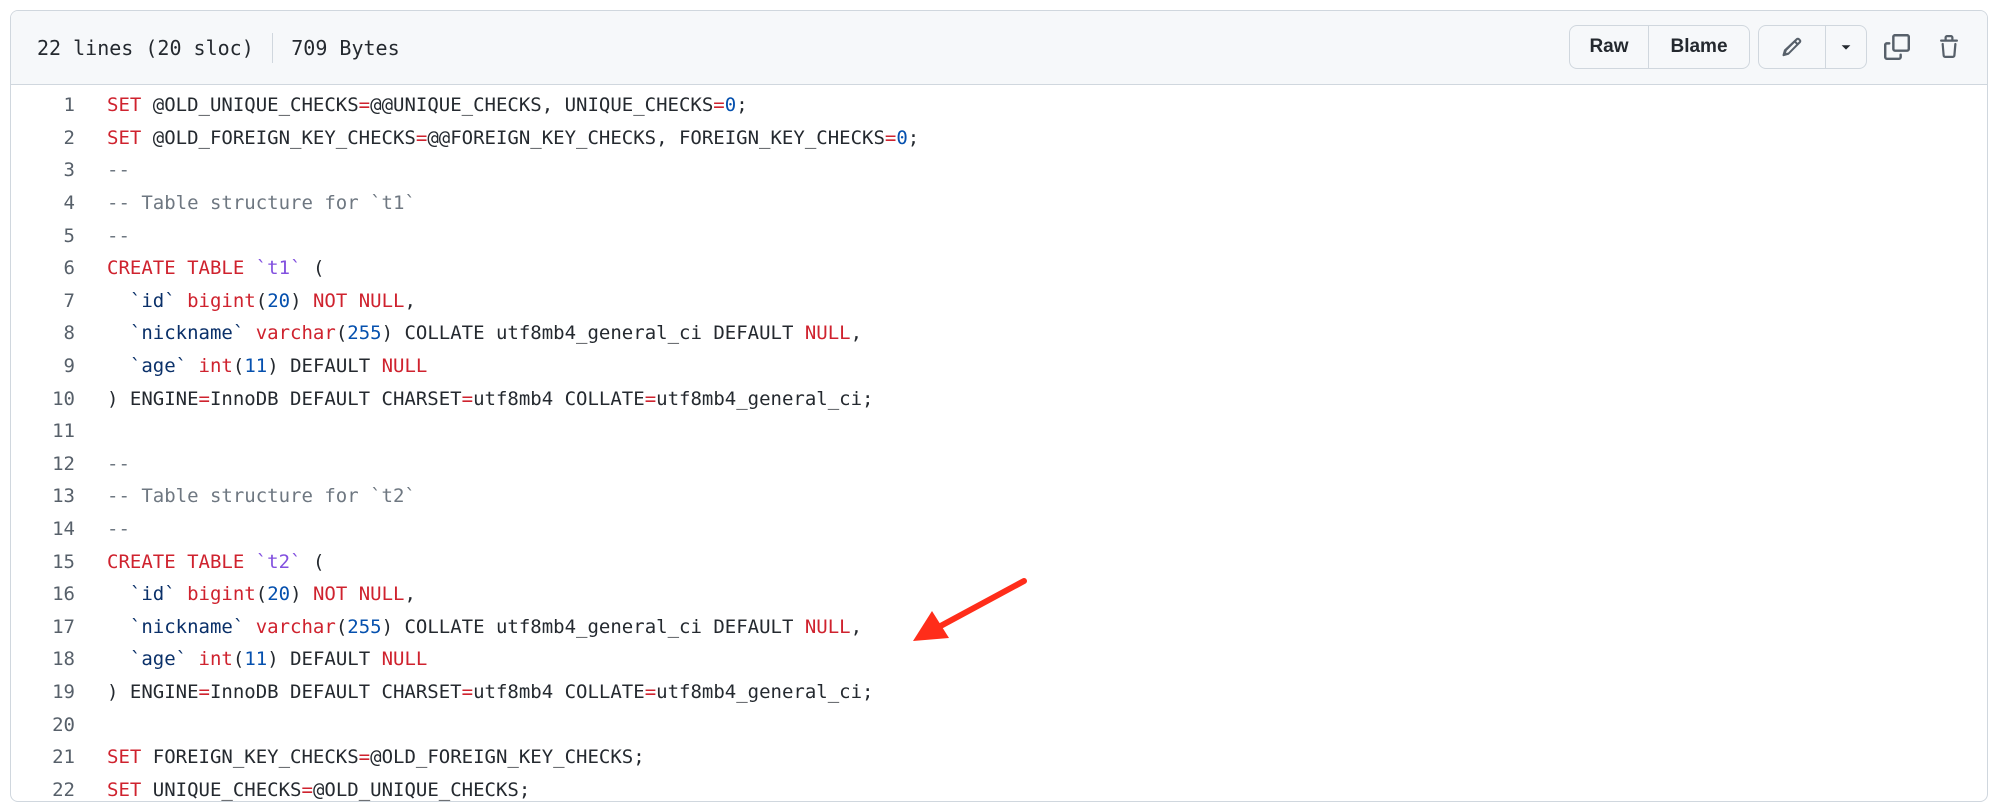 This screenshot has width=1999, height=812. What do you see at coordinates (43, 627) in the screenshot?
I see `line-number: 17` at bounding box center [43, 627].